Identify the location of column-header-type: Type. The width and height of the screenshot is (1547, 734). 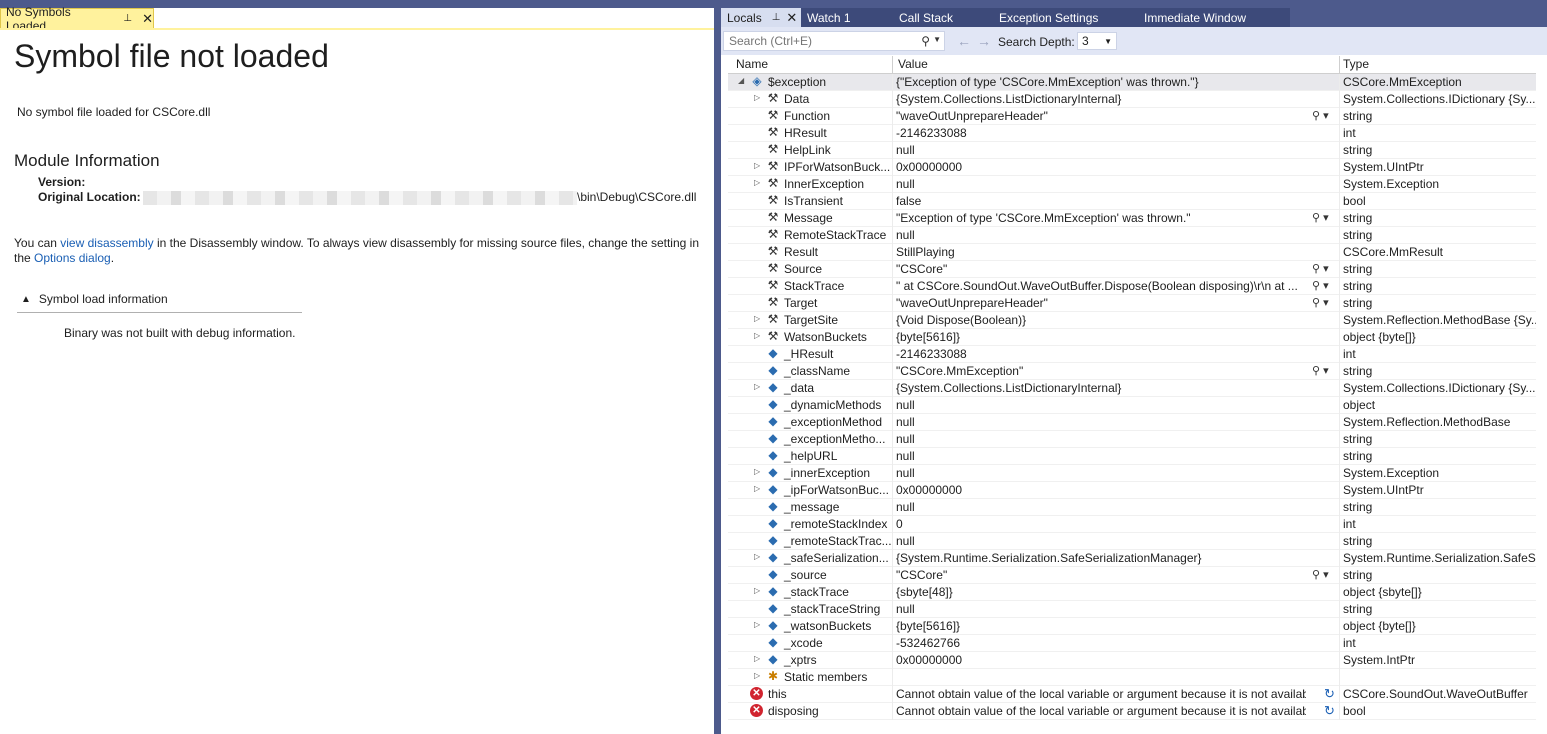
(1356, 64).